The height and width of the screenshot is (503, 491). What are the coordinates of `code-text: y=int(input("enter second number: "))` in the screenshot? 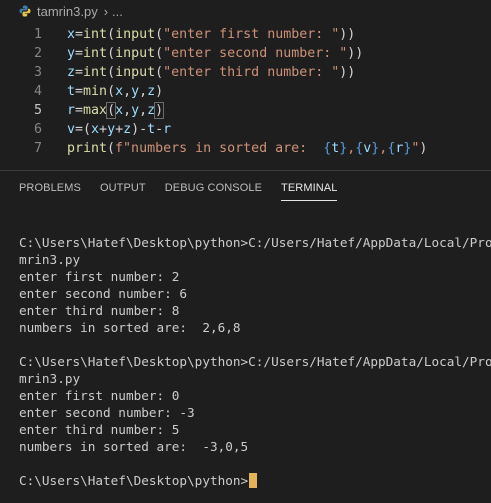 It's located at (215, 53).